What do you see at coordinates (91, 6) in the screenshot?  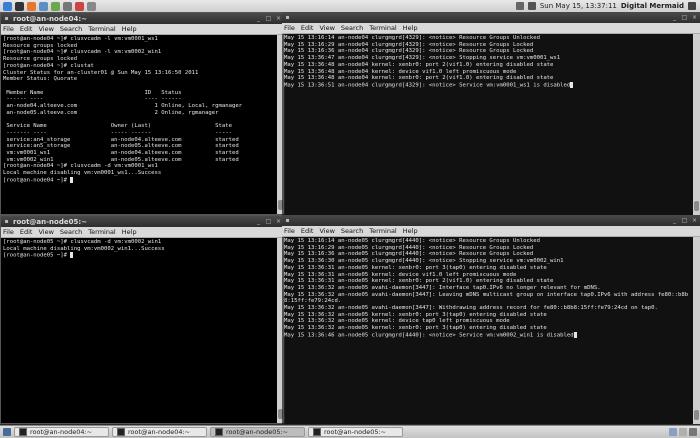 I see `settings-icon` at bounding box center [91, 6].